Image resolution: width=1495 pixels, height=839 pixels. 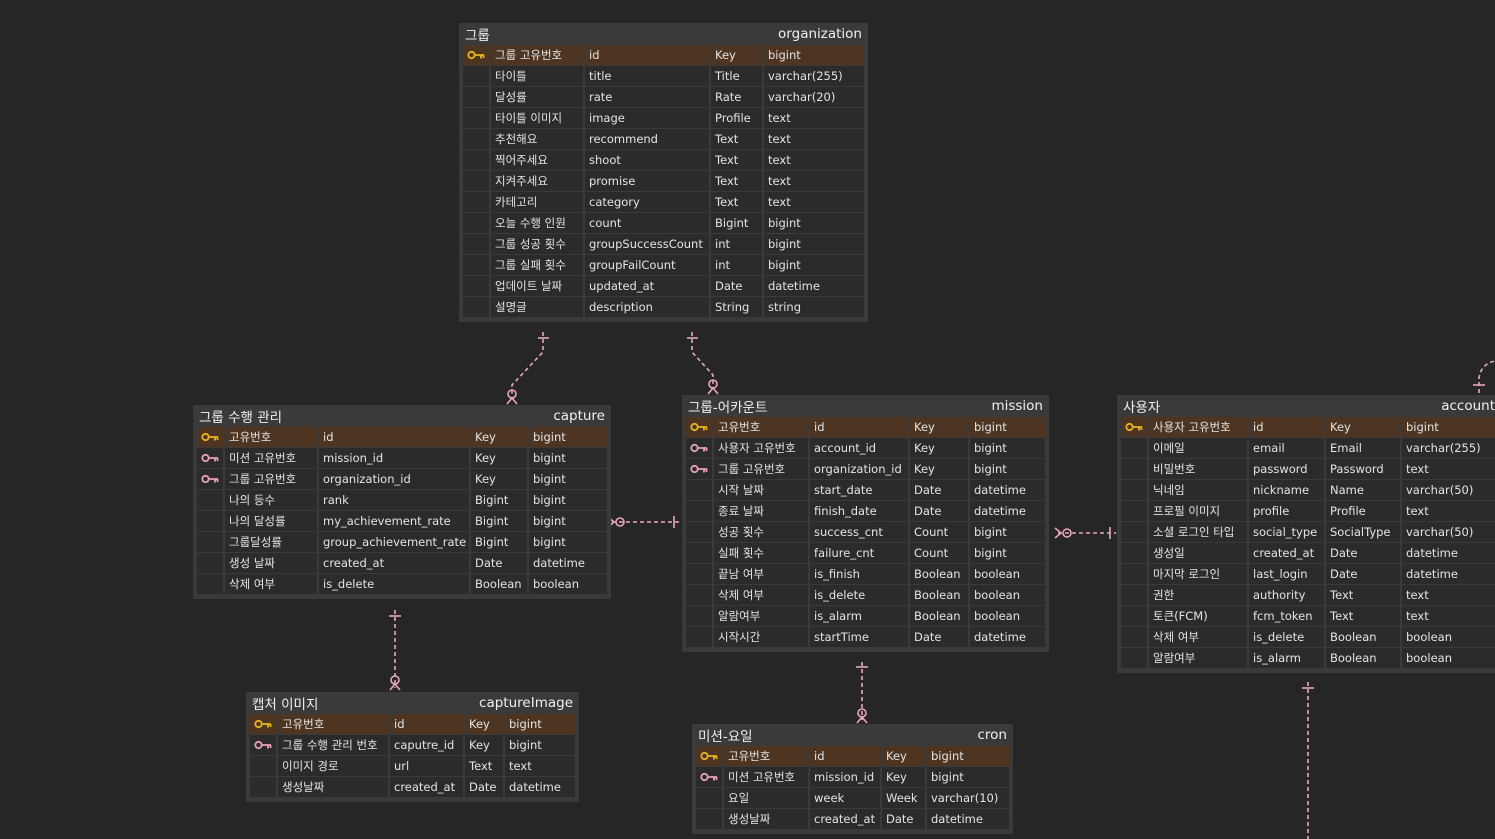 I want to click on table-row: 설명글 description String string, so click(x=663, y=307).